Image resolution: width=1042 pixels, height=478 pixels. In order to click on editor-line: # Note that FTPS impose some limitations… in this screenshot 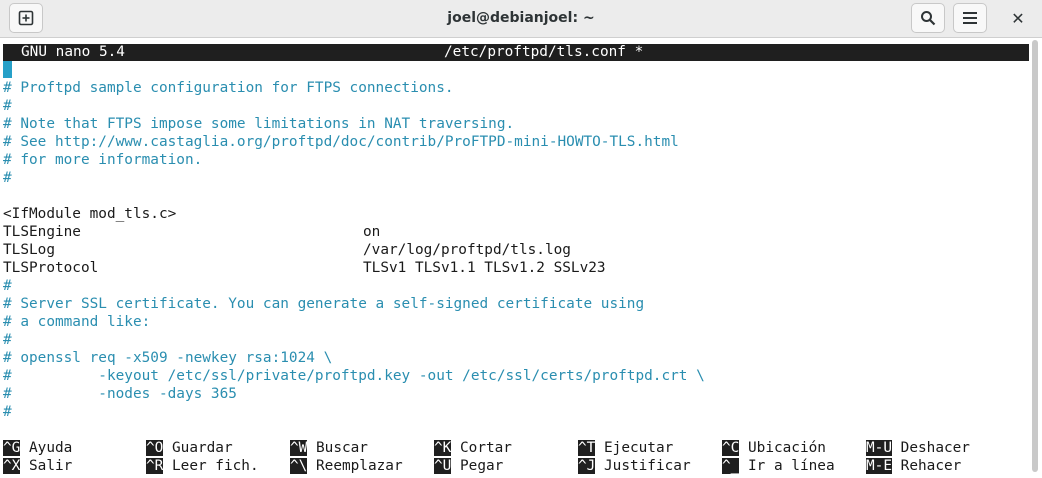, I will do `click(258, 124)`.